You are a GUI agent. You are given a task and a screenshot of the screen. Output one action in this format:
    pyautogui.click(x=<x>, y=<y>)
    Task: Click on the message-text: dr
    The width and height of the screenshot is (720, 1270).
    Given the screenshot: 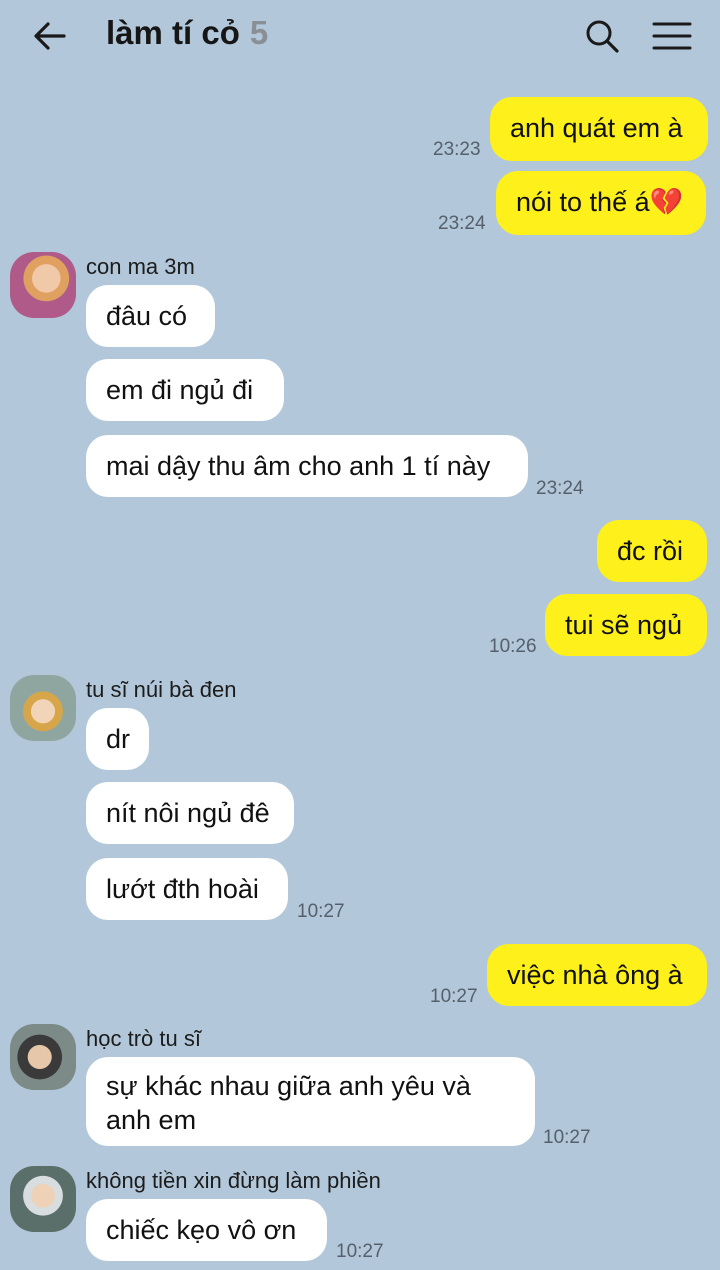 What is the action you would take?
    pyautogui.click(x=118, y=739)
    